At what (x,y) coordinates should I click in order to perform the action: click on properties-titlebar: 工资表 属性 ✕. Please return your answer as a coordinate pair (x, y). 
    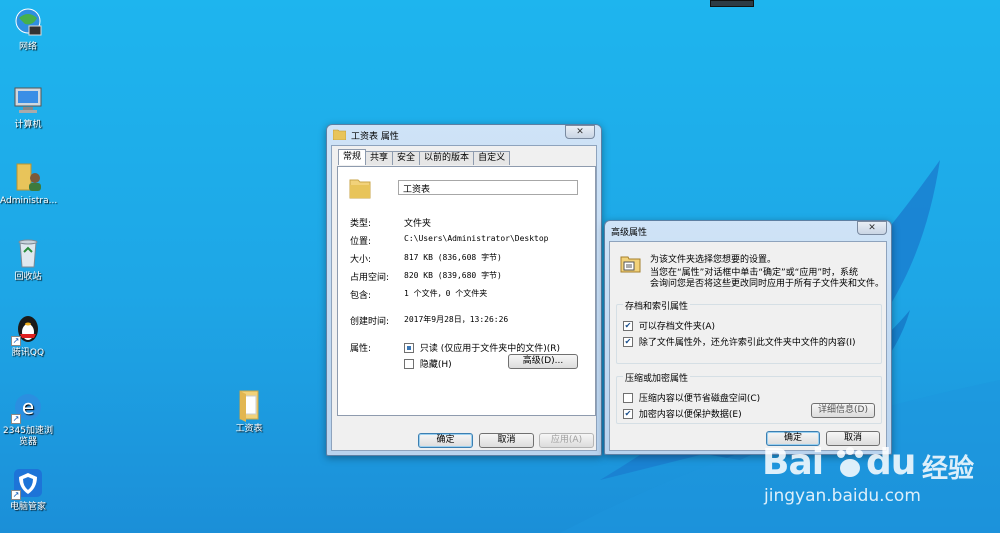
    Looking at the image, I should click on (464, 135).